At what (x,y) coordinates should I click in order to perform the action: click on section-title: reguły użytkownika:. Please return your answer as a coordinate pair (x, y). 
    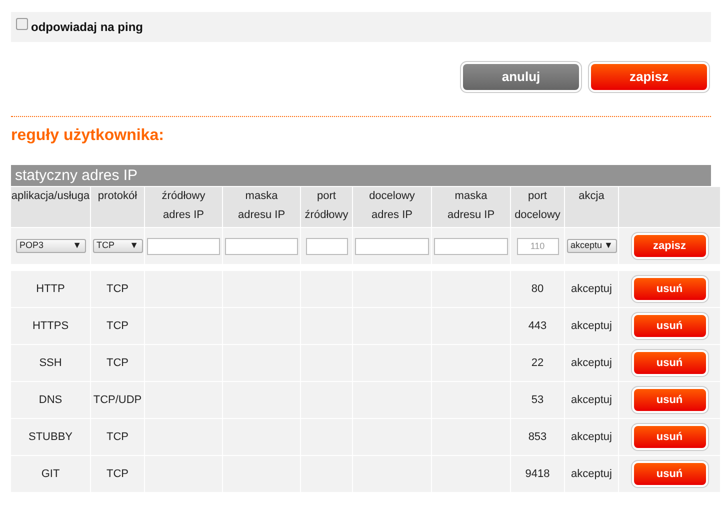
    Looking at the image, I should click on (88, 136).